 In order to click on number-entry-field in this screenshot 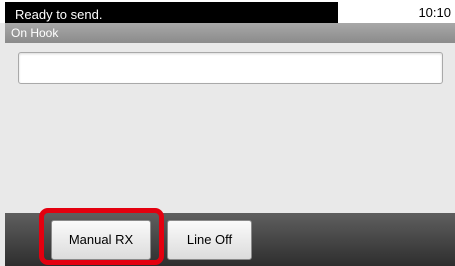, I will do `click(230, 68)`.